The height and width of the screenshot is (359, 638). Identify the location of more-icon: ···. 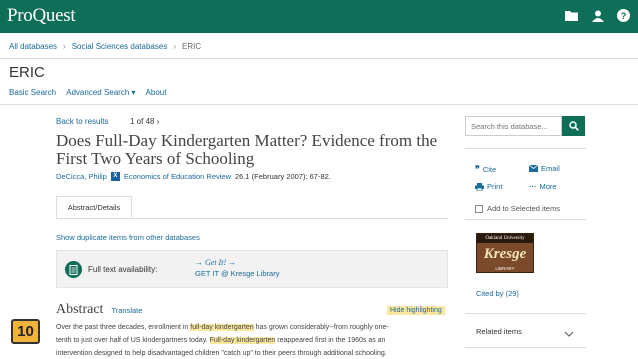
(533, 186).